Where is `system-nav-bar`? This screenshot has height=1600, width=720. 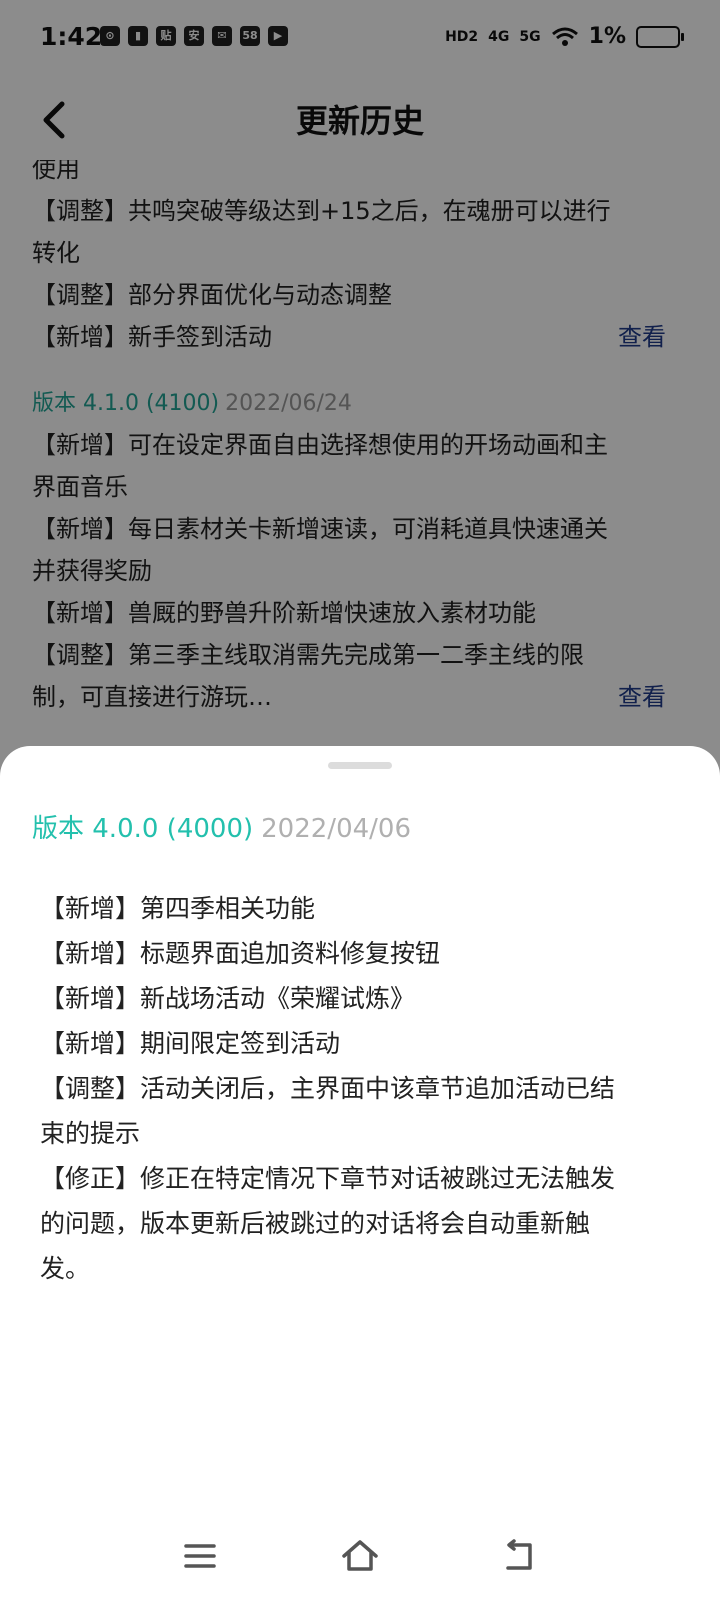 system-nav-bar is located at coordinates (360, 1555).